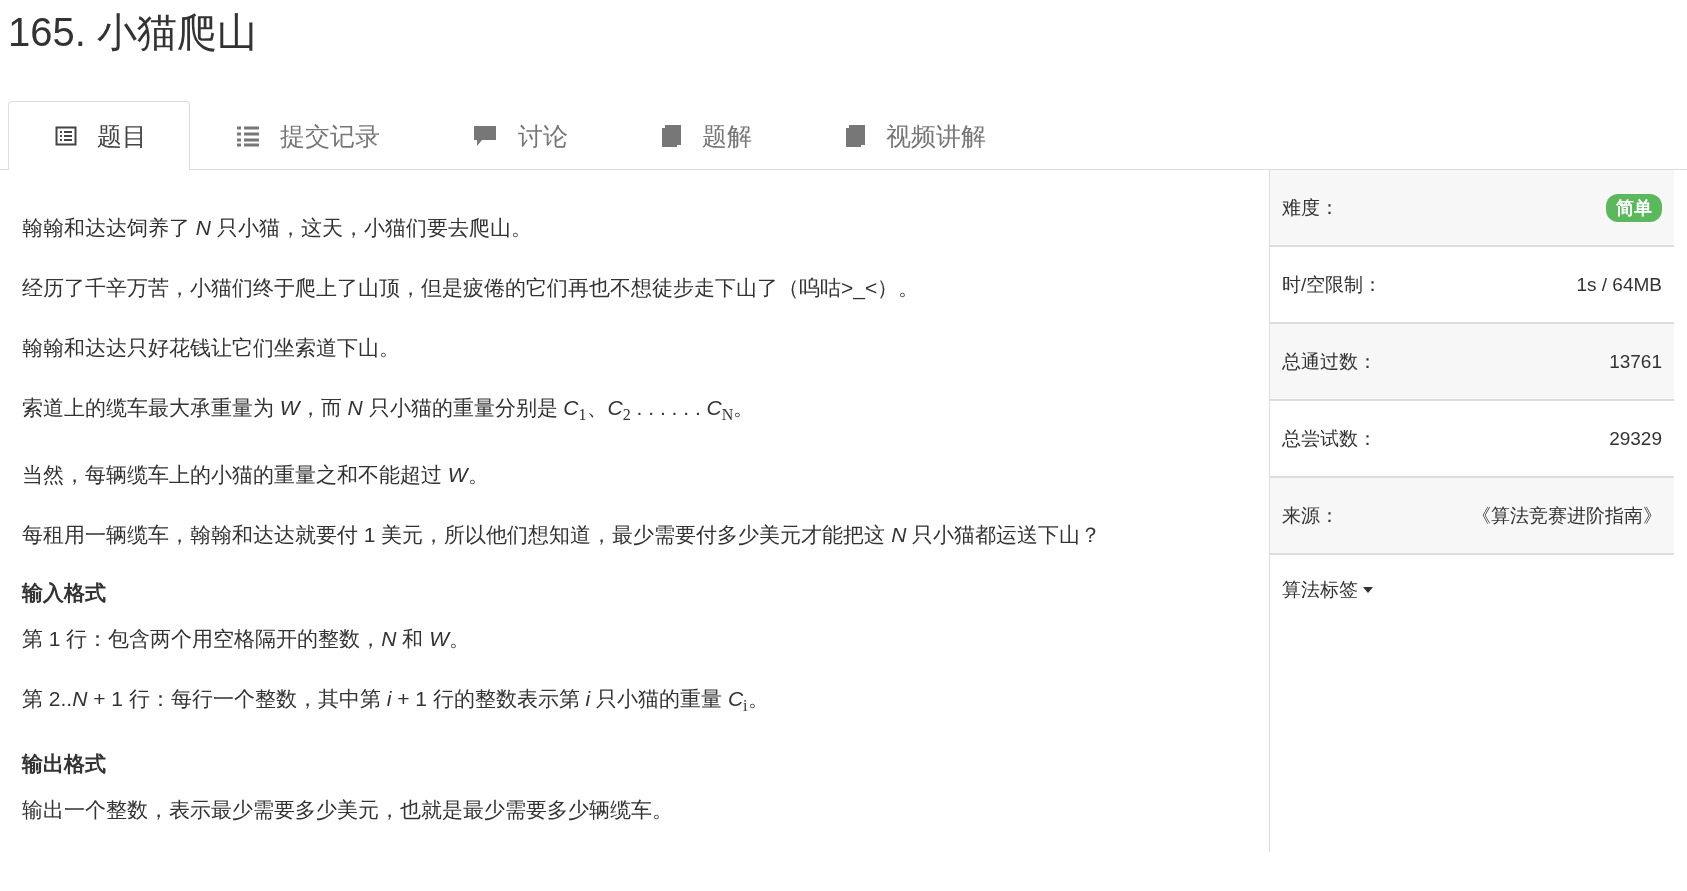  What do you see at coordinates (132, 32) in the screenshot?
I see `problem-title: 165. 小猫爬山` at bounding box center [132, 32].